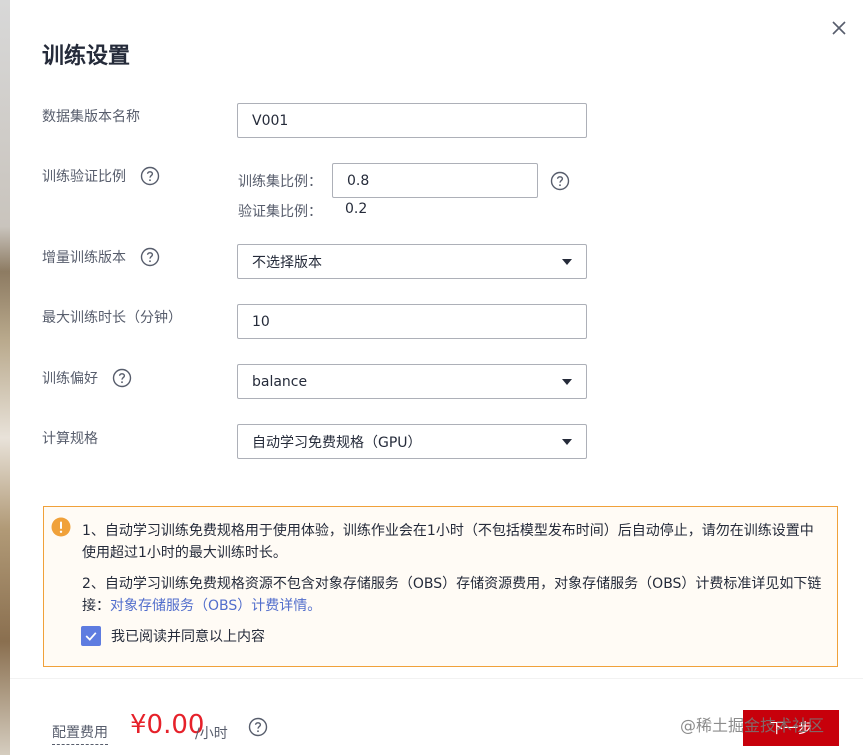  What do you see at coordinates (412, 261) in the screenshot?
I see `incremental-version-select: 不选择版本` at bounding box center [412, 261].